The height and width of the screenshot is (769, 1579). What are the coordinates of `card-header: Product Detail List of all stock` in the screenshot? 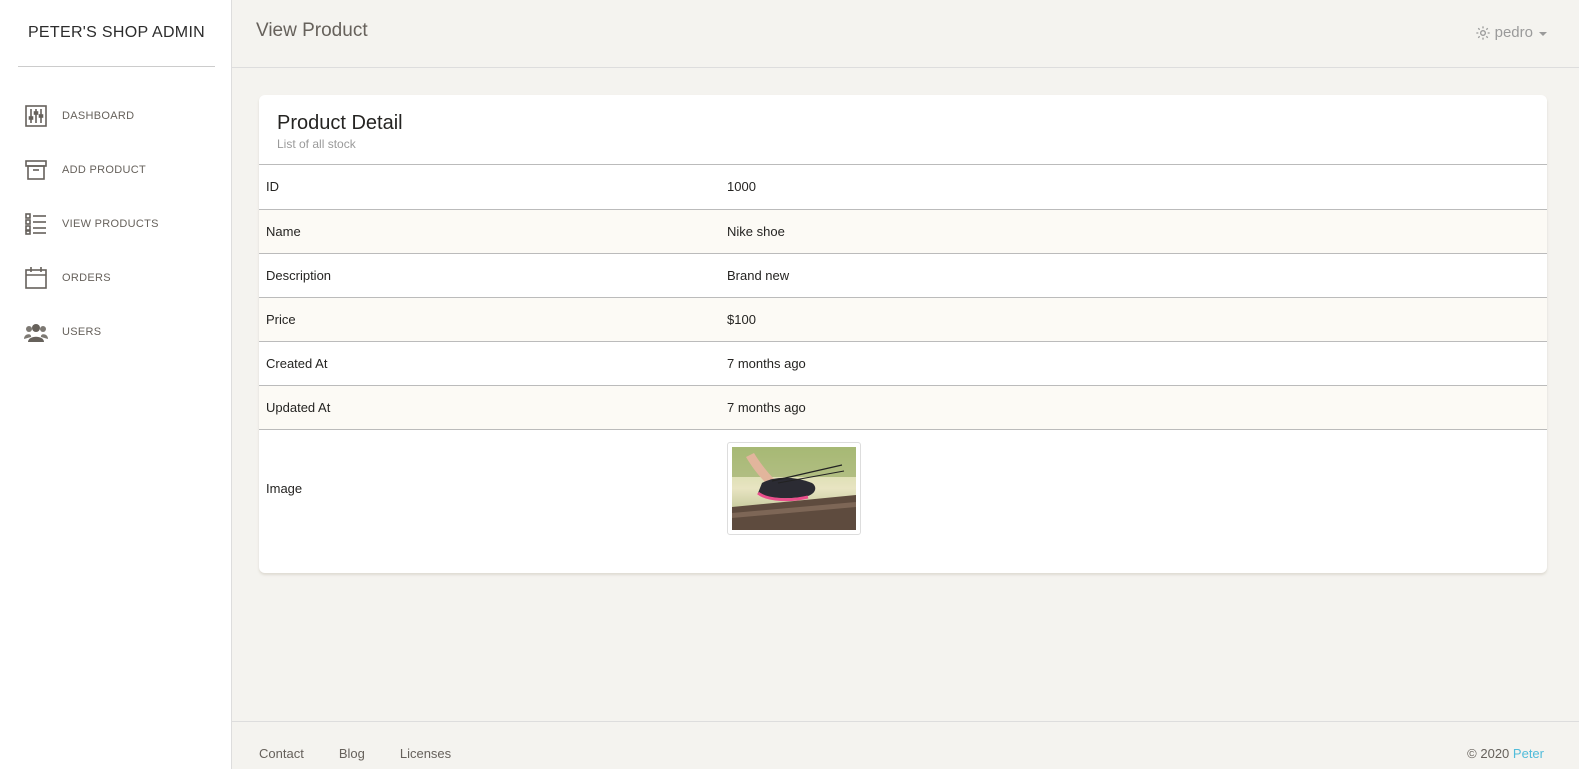 It's located at (903, 130).